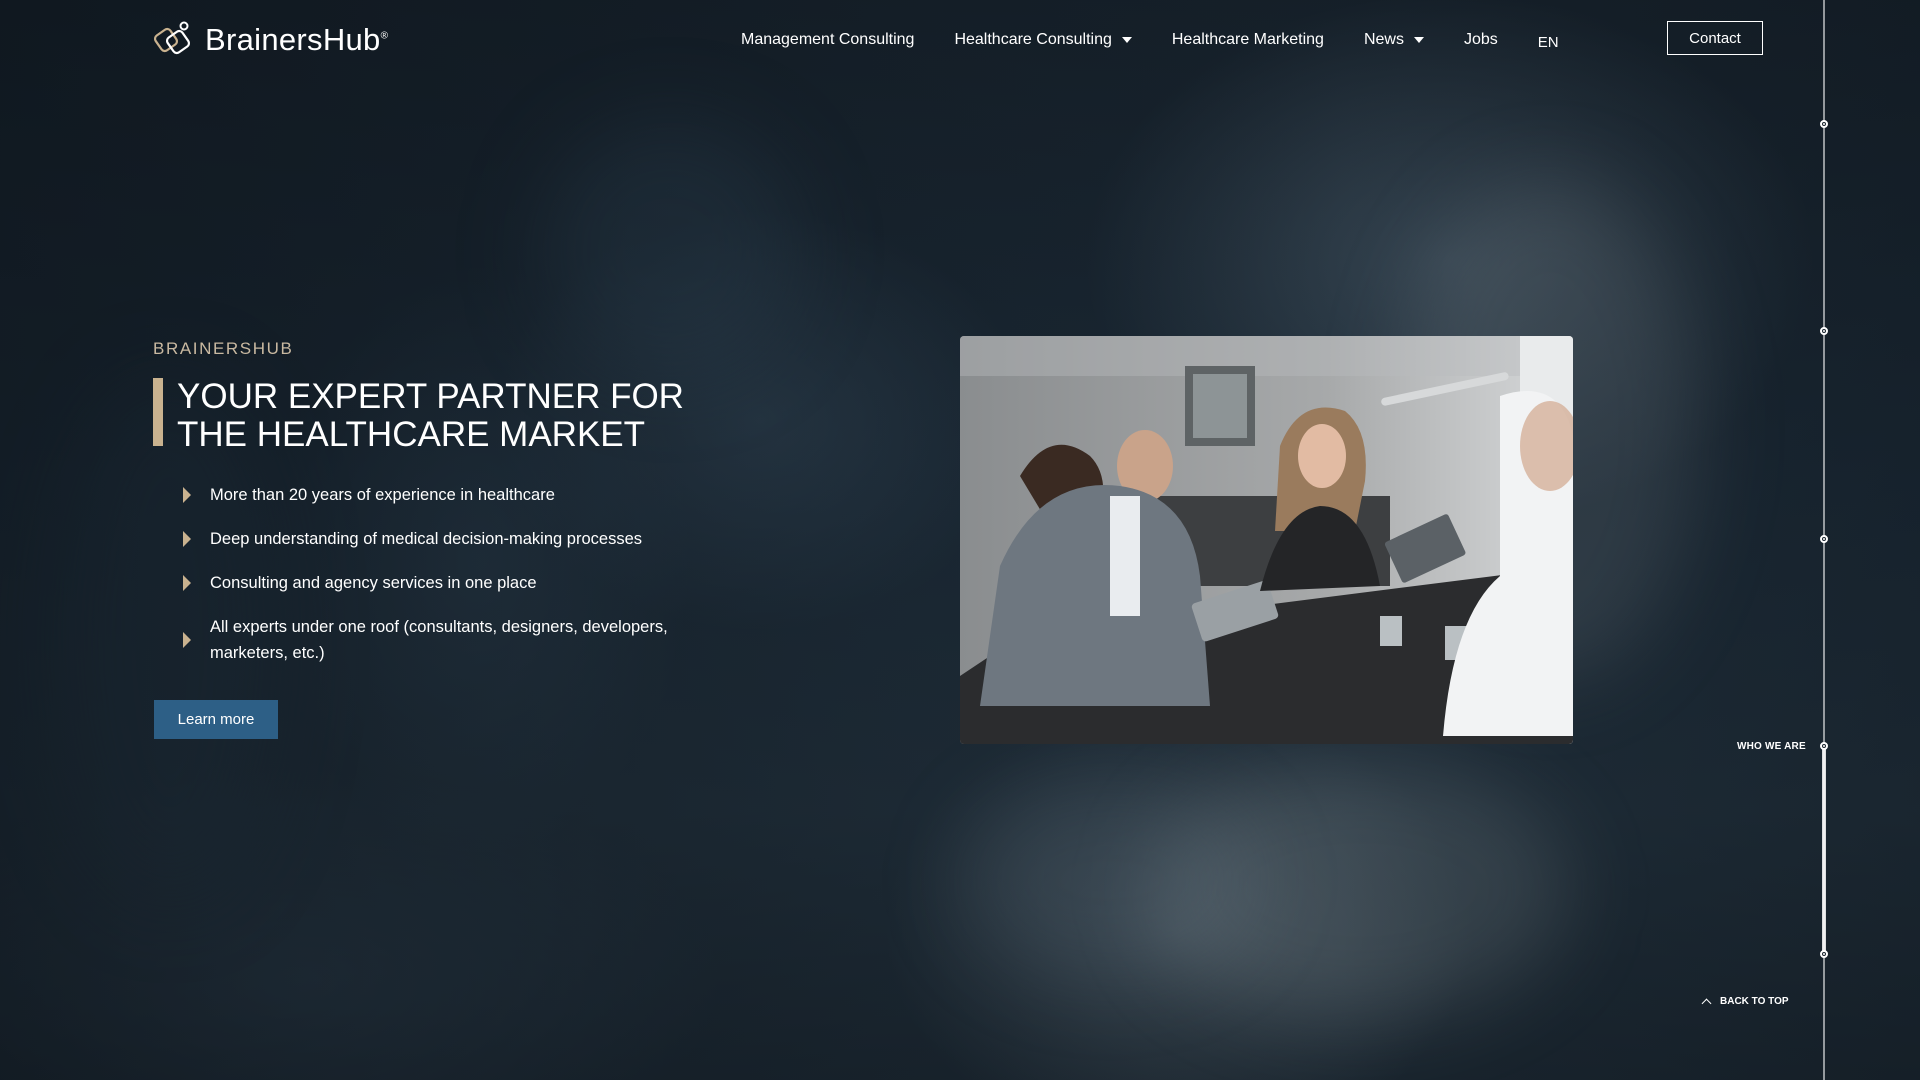  I want to click on nav-management-consulting: Management Consulting, so click(827, 40).